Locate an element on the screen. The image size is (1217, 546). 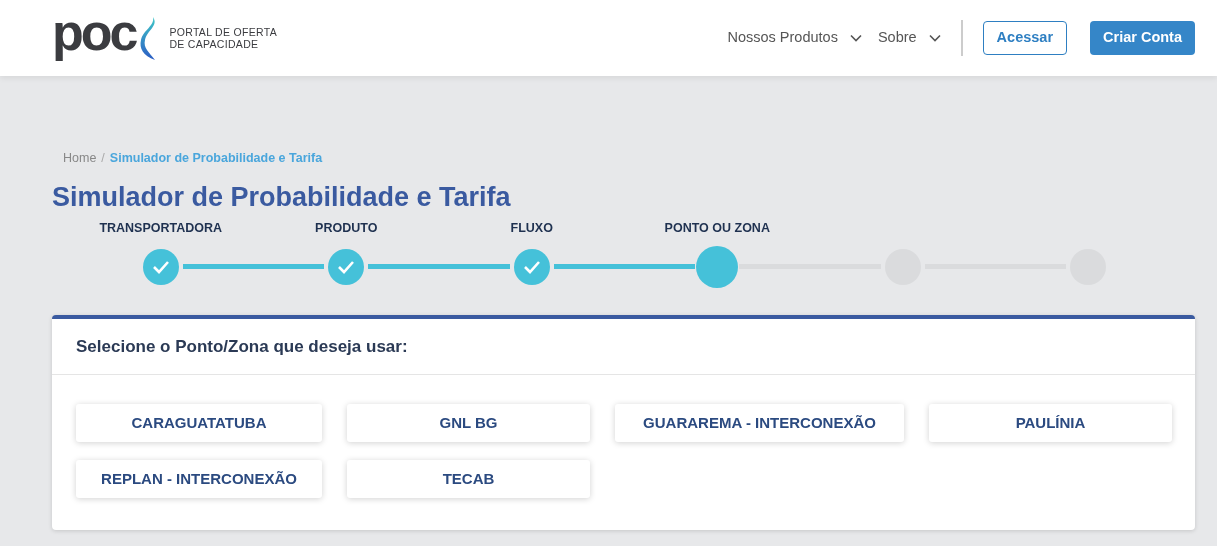
option-button: GNL BG is located at coordinates (468, 422).